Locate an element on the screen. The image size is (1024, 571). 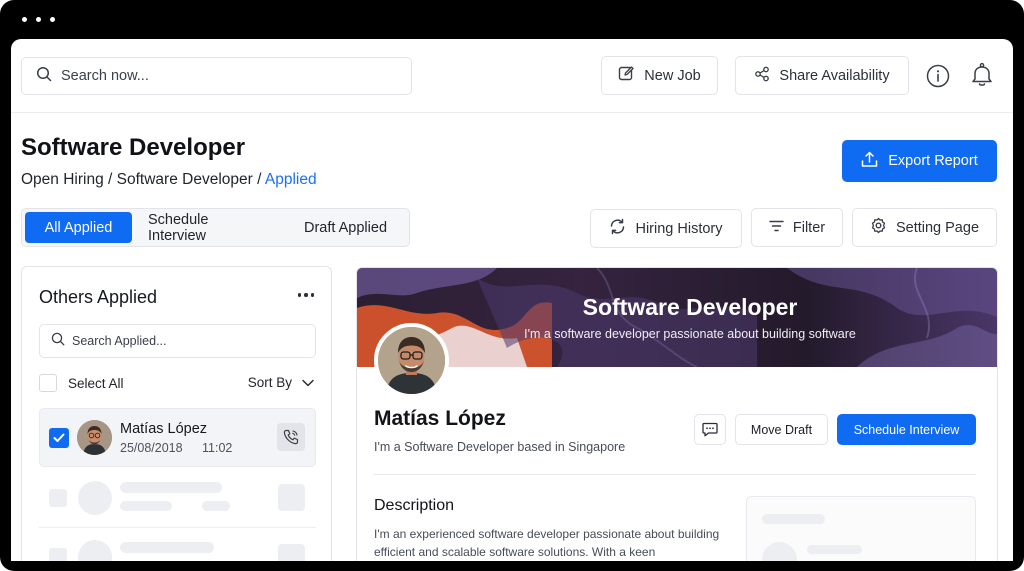
profile-name: Matías López is located at coordinates (440, 418).